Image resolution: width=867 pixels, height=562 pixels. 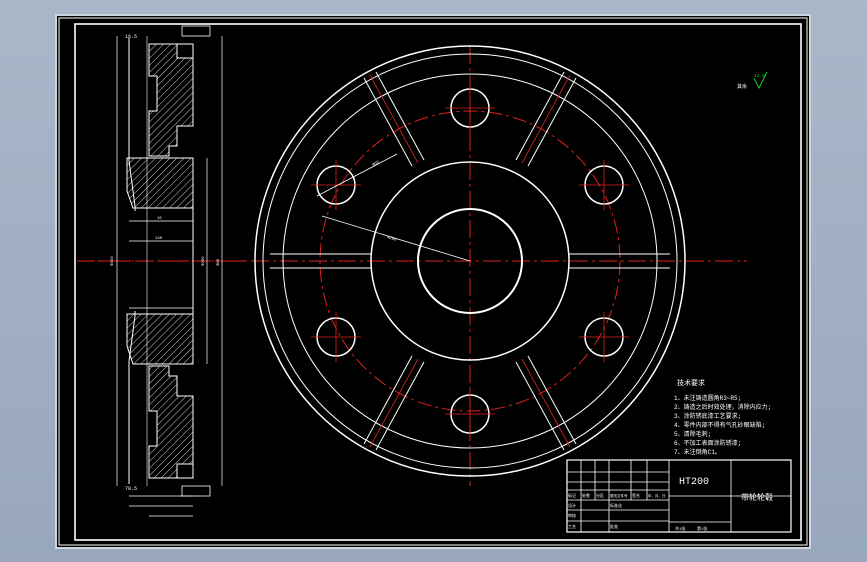 I want to click on dim-radial-b: Φ280, so click(x=391, y=239).